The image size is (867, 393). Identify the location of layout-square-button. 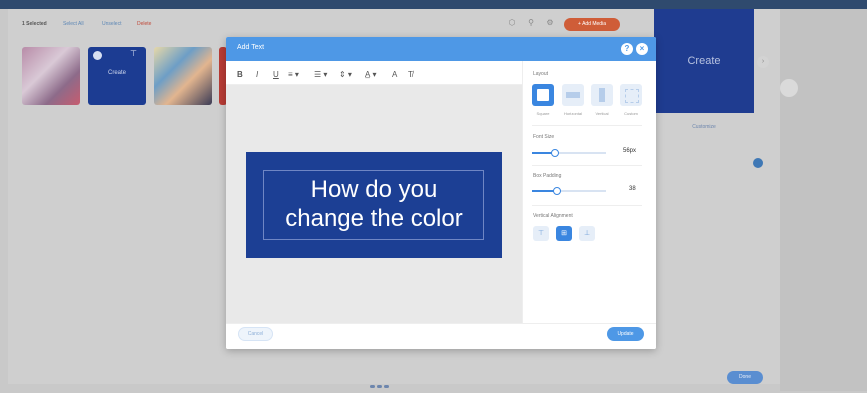
(543, 95).